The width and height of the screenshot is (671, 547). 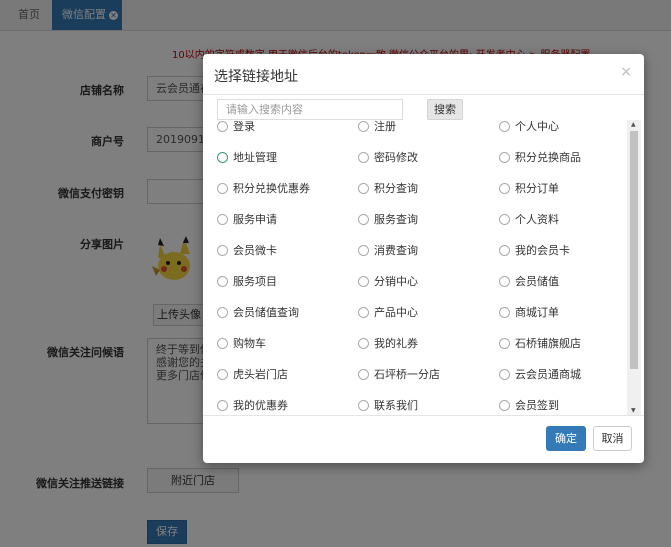 I want to click on link-option-label: 产品中心, so click(x=396, y=312).